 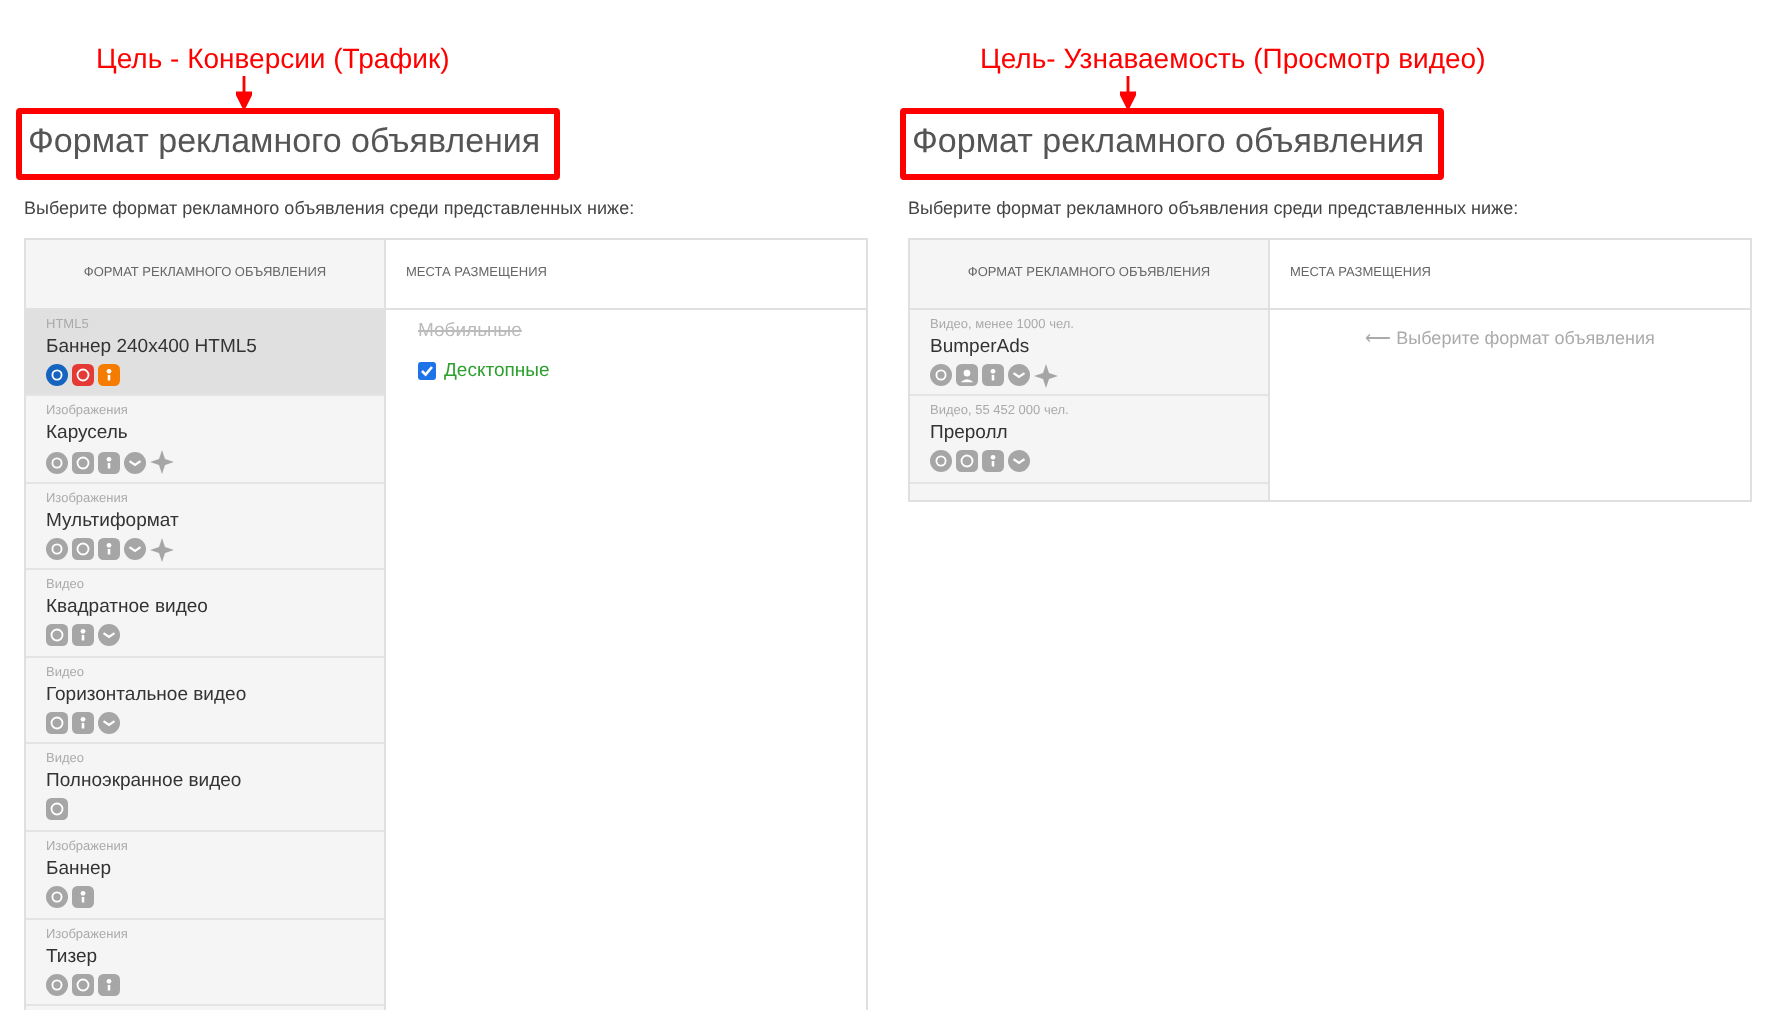 I want to click on checkbox, so click(x=427, y=371).